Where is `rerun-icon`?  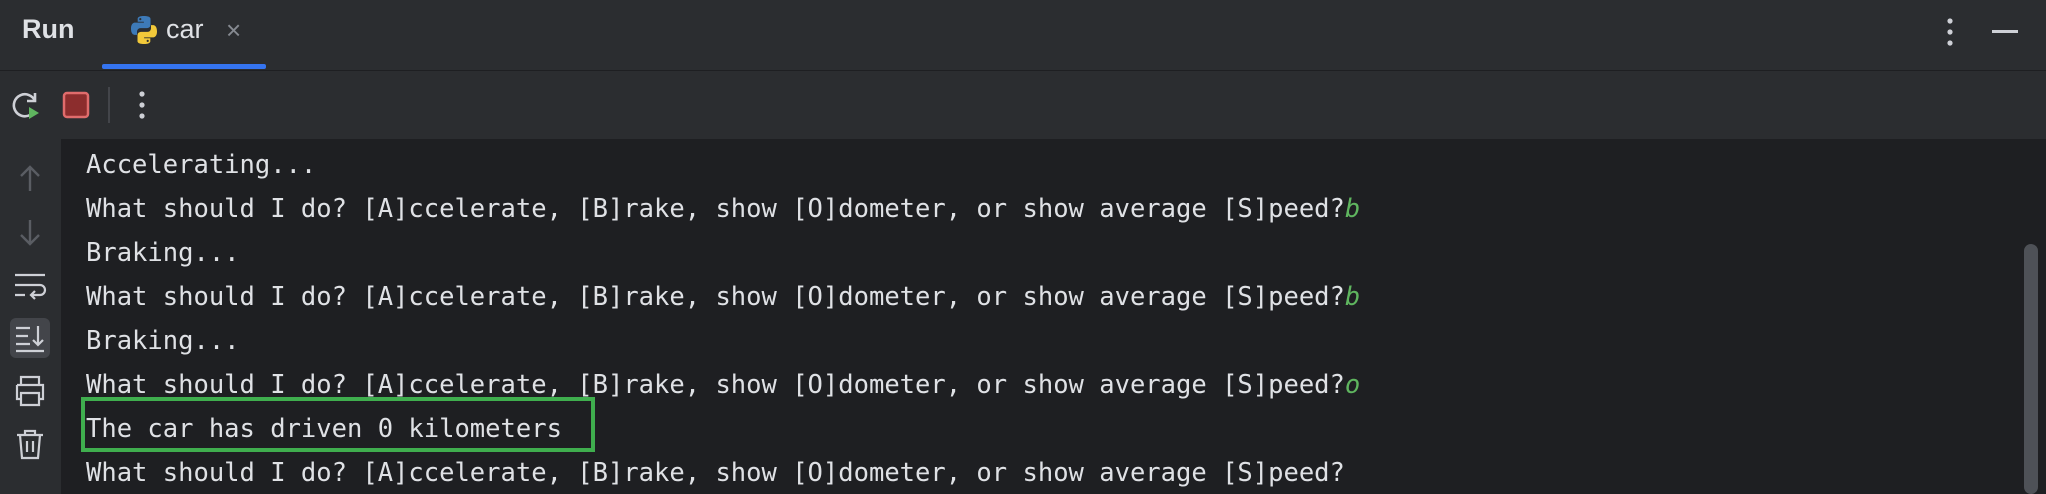 rerun-icon is located at coordinates (26, 105).